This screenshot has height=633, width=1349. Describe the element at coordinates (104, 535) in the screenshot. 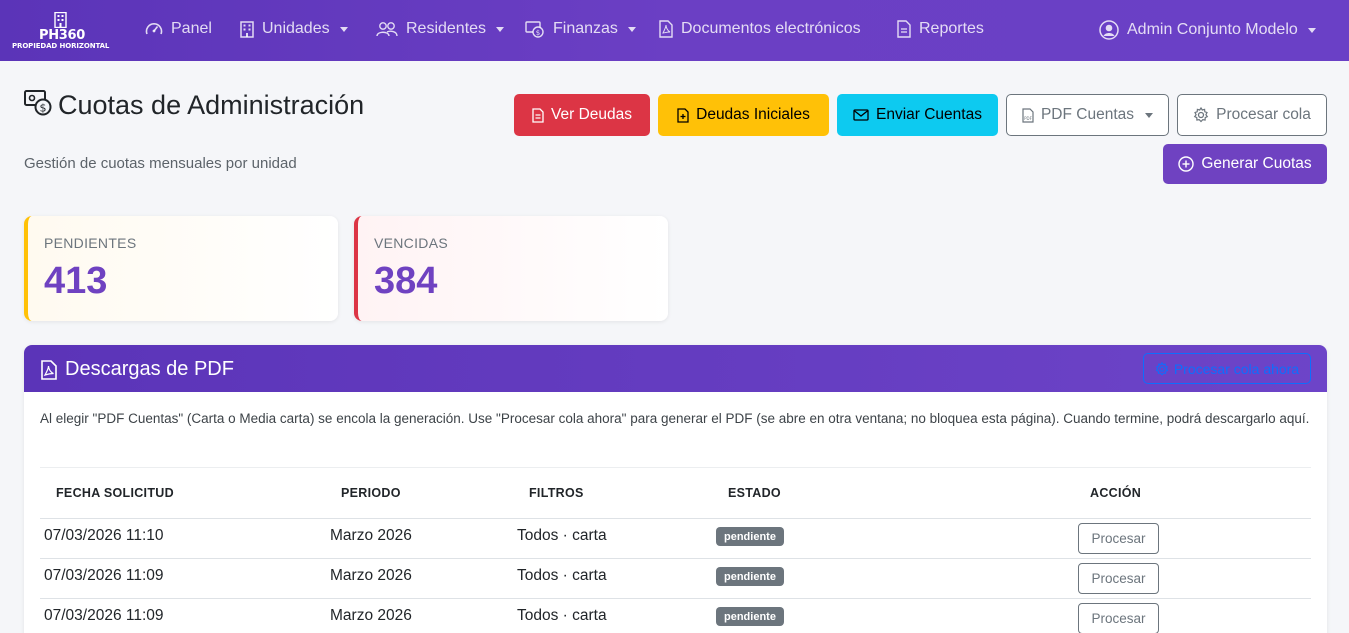

I see `cell-fecha: 07/03/2026 11:10` at that location.